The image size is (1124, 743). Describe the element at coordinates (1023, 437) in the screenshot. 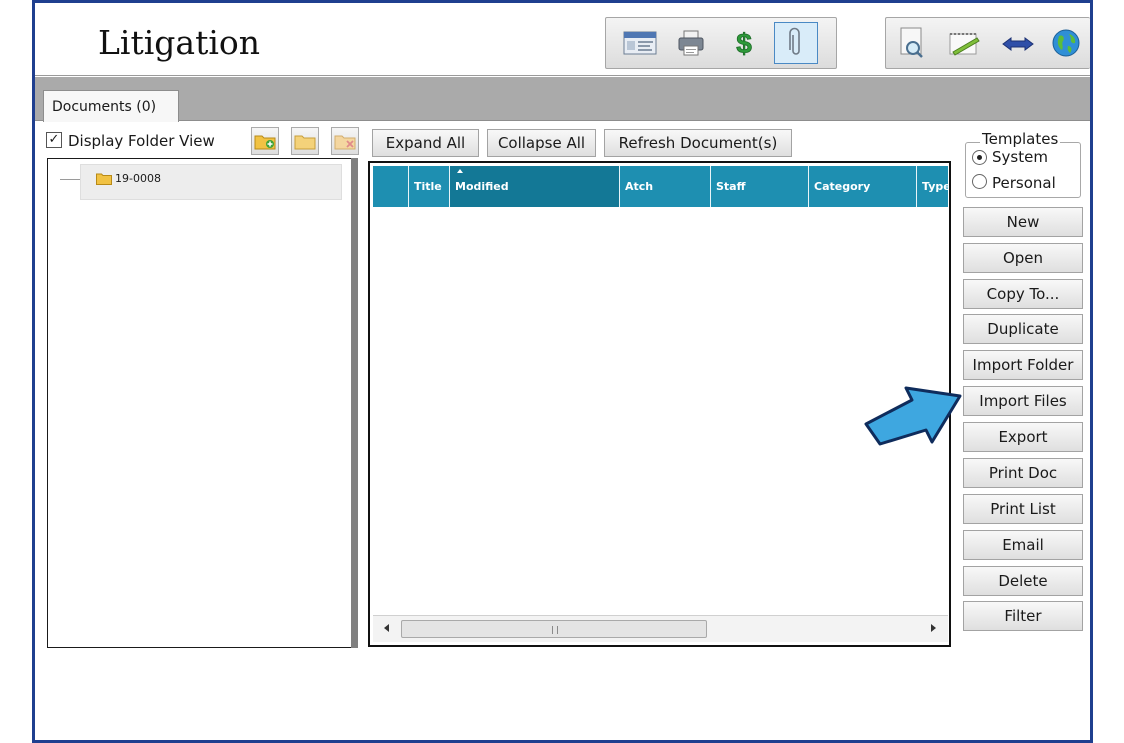

I see `export-button: Export` at that location.